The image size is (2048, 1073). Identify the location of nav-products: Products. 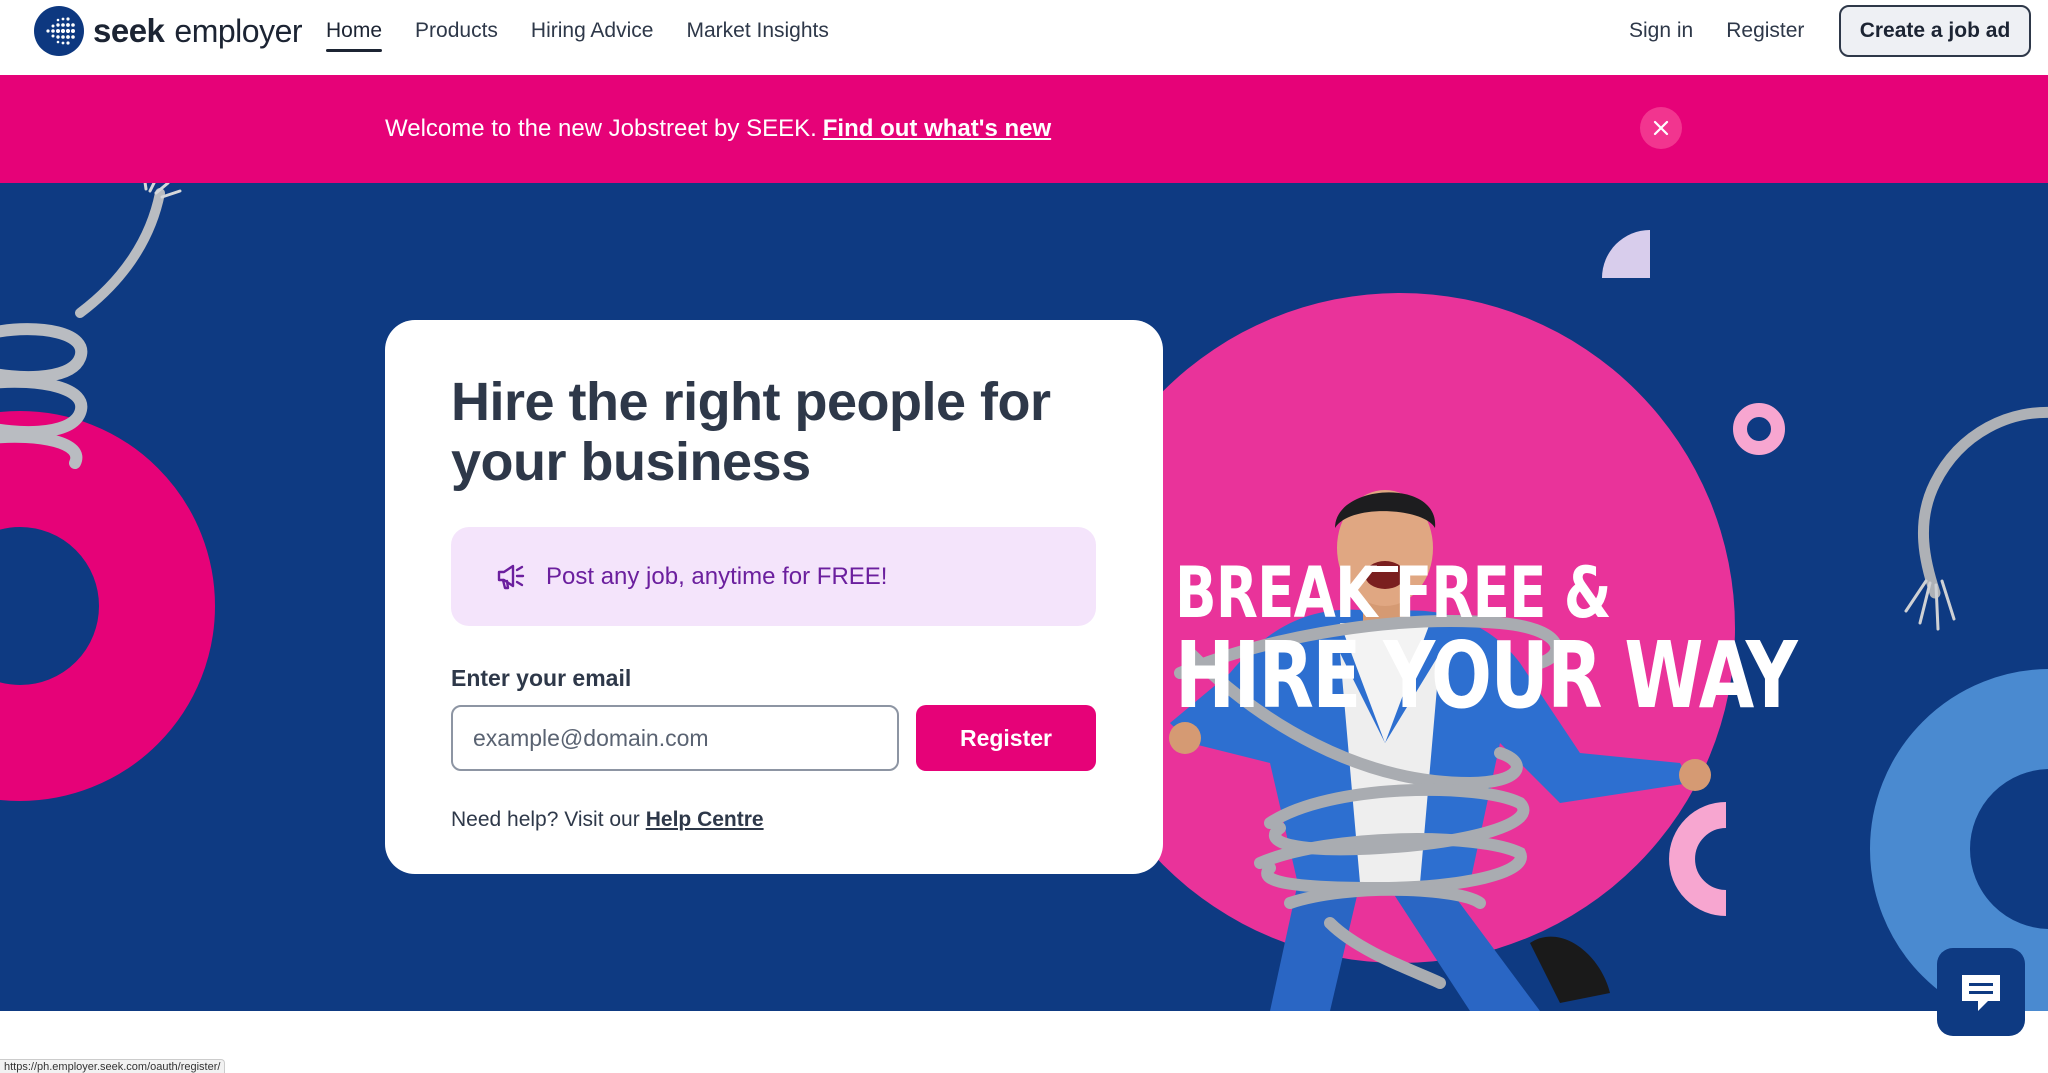
(456, 31).